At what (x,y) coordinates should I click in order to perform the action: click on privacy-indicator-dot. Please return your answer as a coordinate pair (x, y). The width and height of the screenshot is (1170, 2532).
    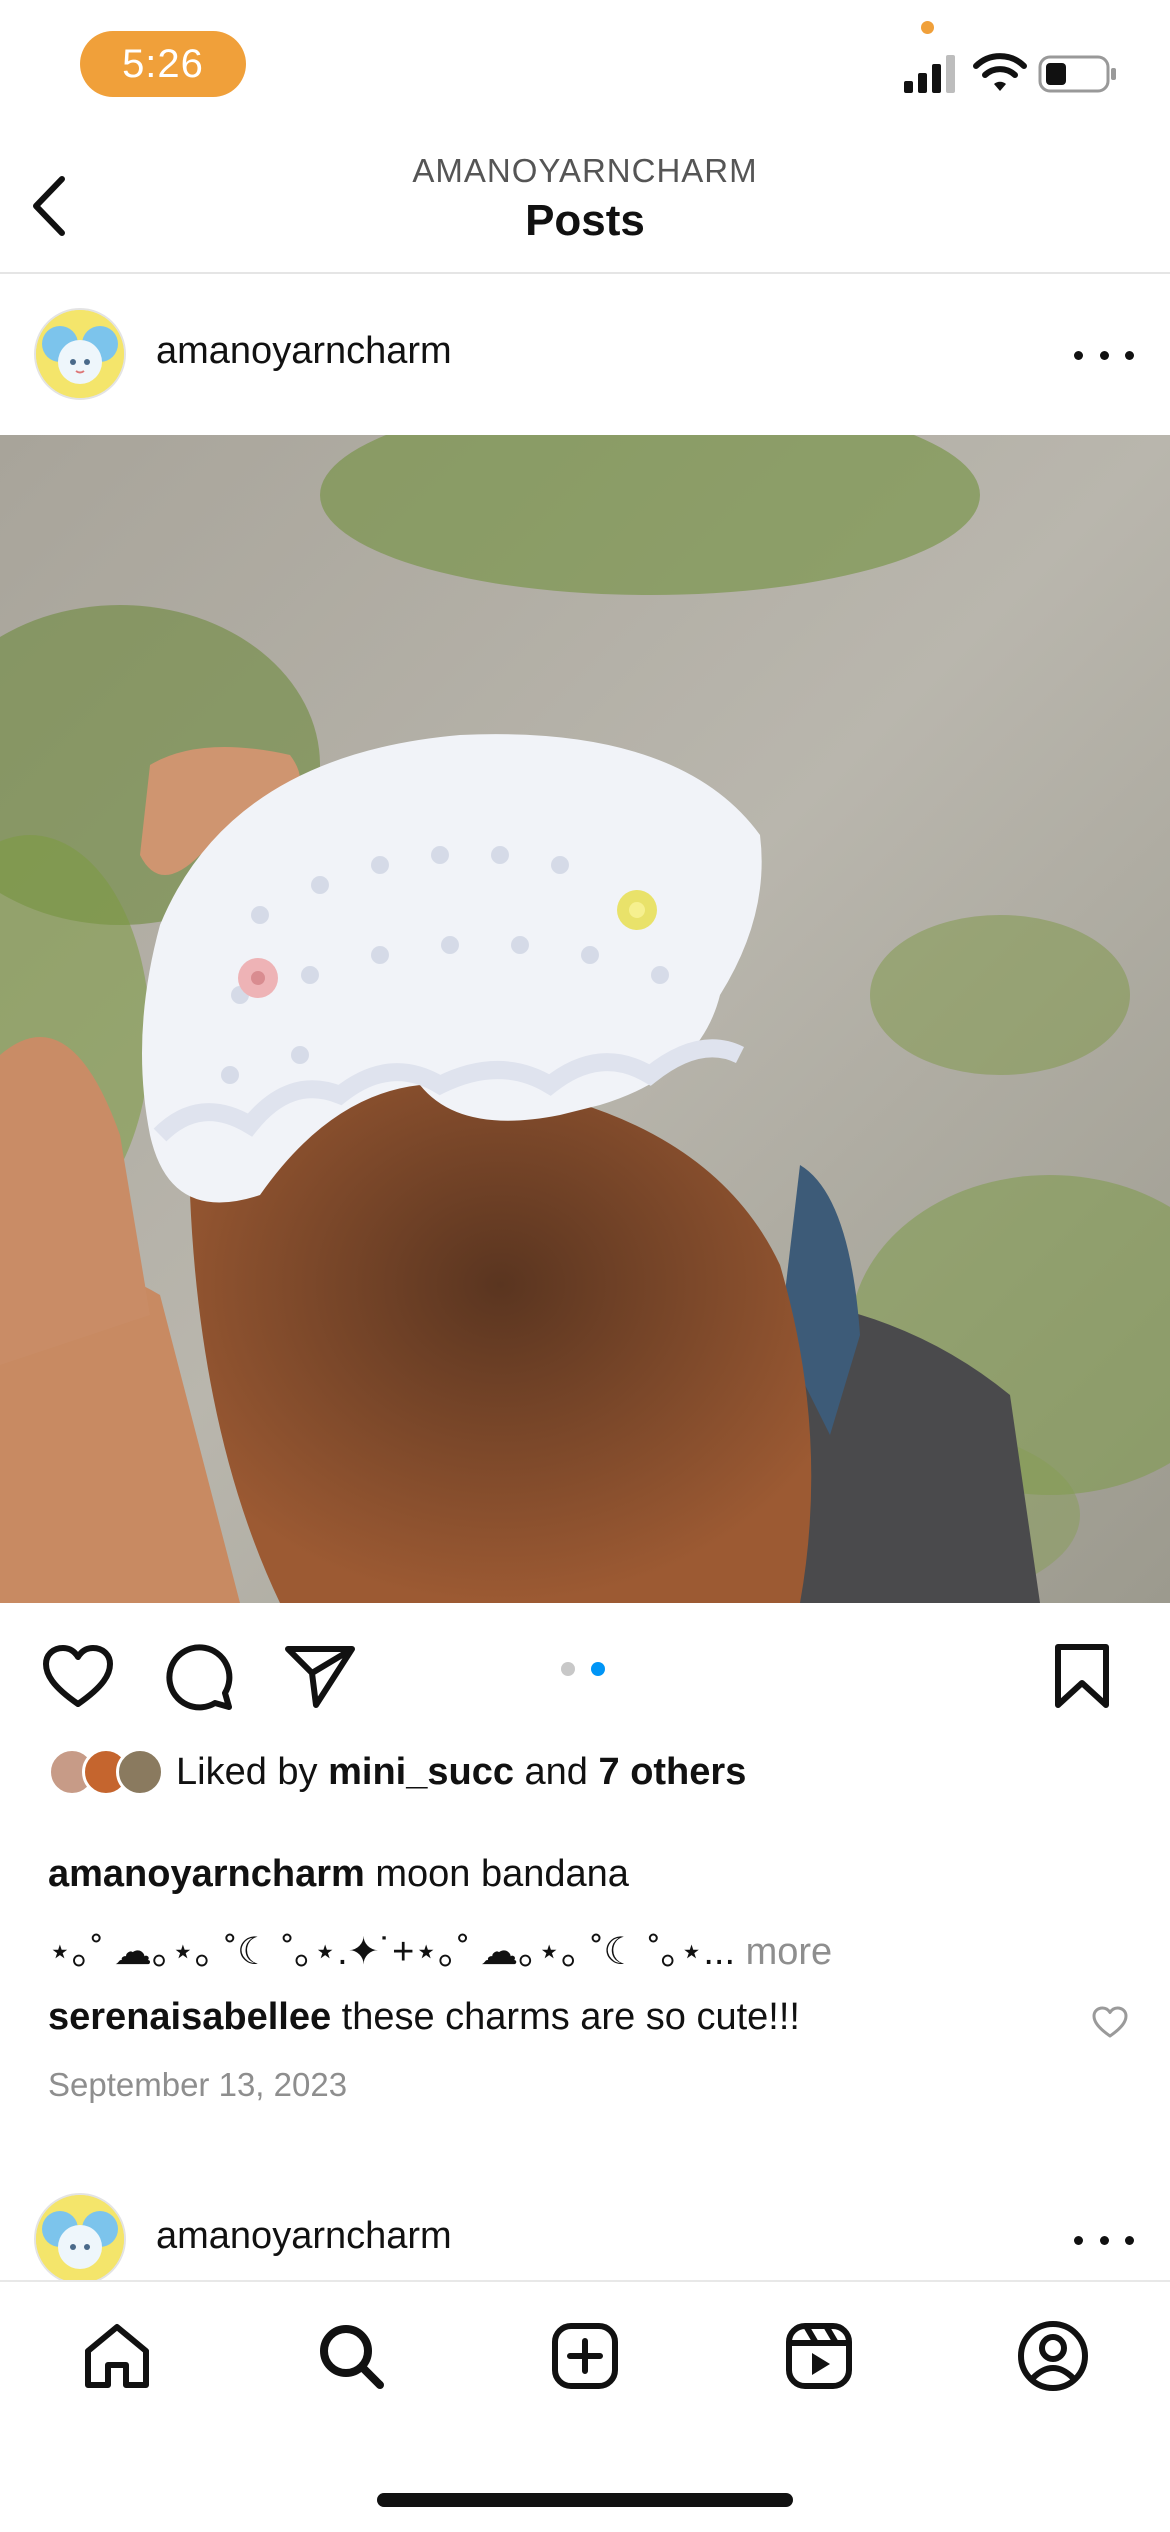
    Looking at the image, I should click on (927, 27).